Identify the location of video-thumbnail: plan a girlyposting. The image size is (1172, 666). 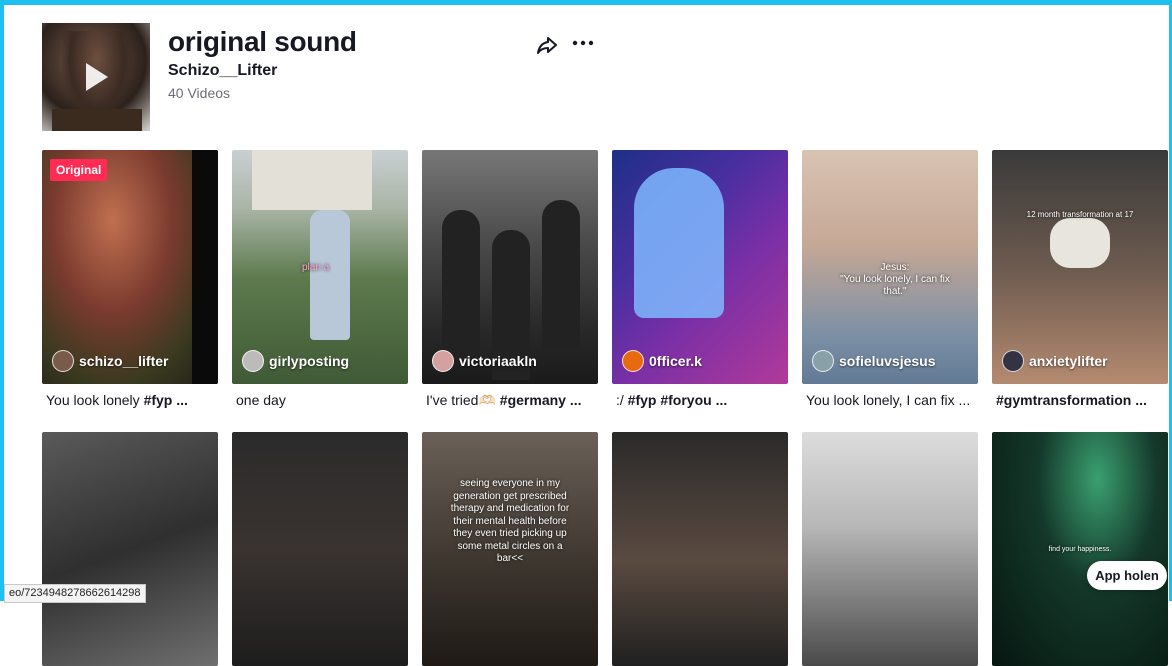
(320, 267).